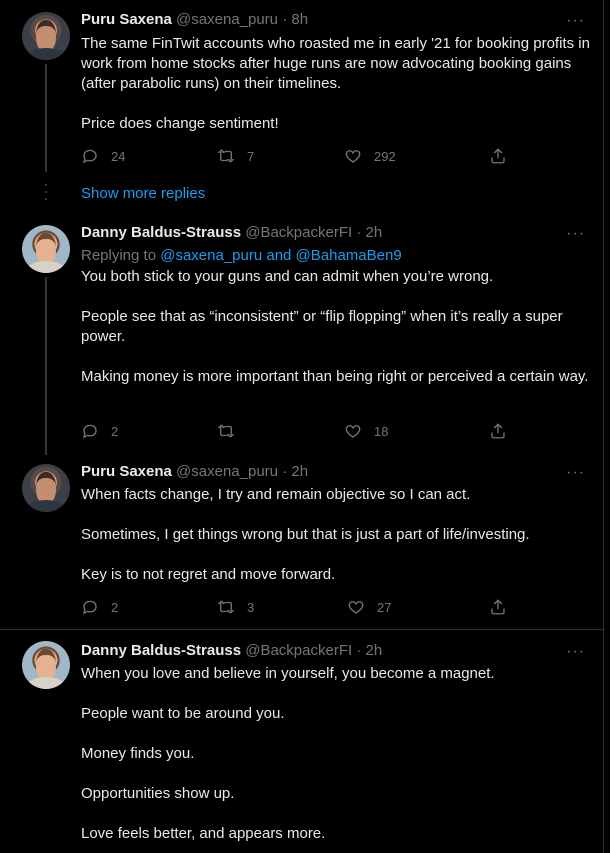 This screenshot has height=853, width=610. What do you see at coordinates (138, 753) in the screenshot?
I see `tweet-paragraph: Money finds you.` at bounding box center [138, 753].